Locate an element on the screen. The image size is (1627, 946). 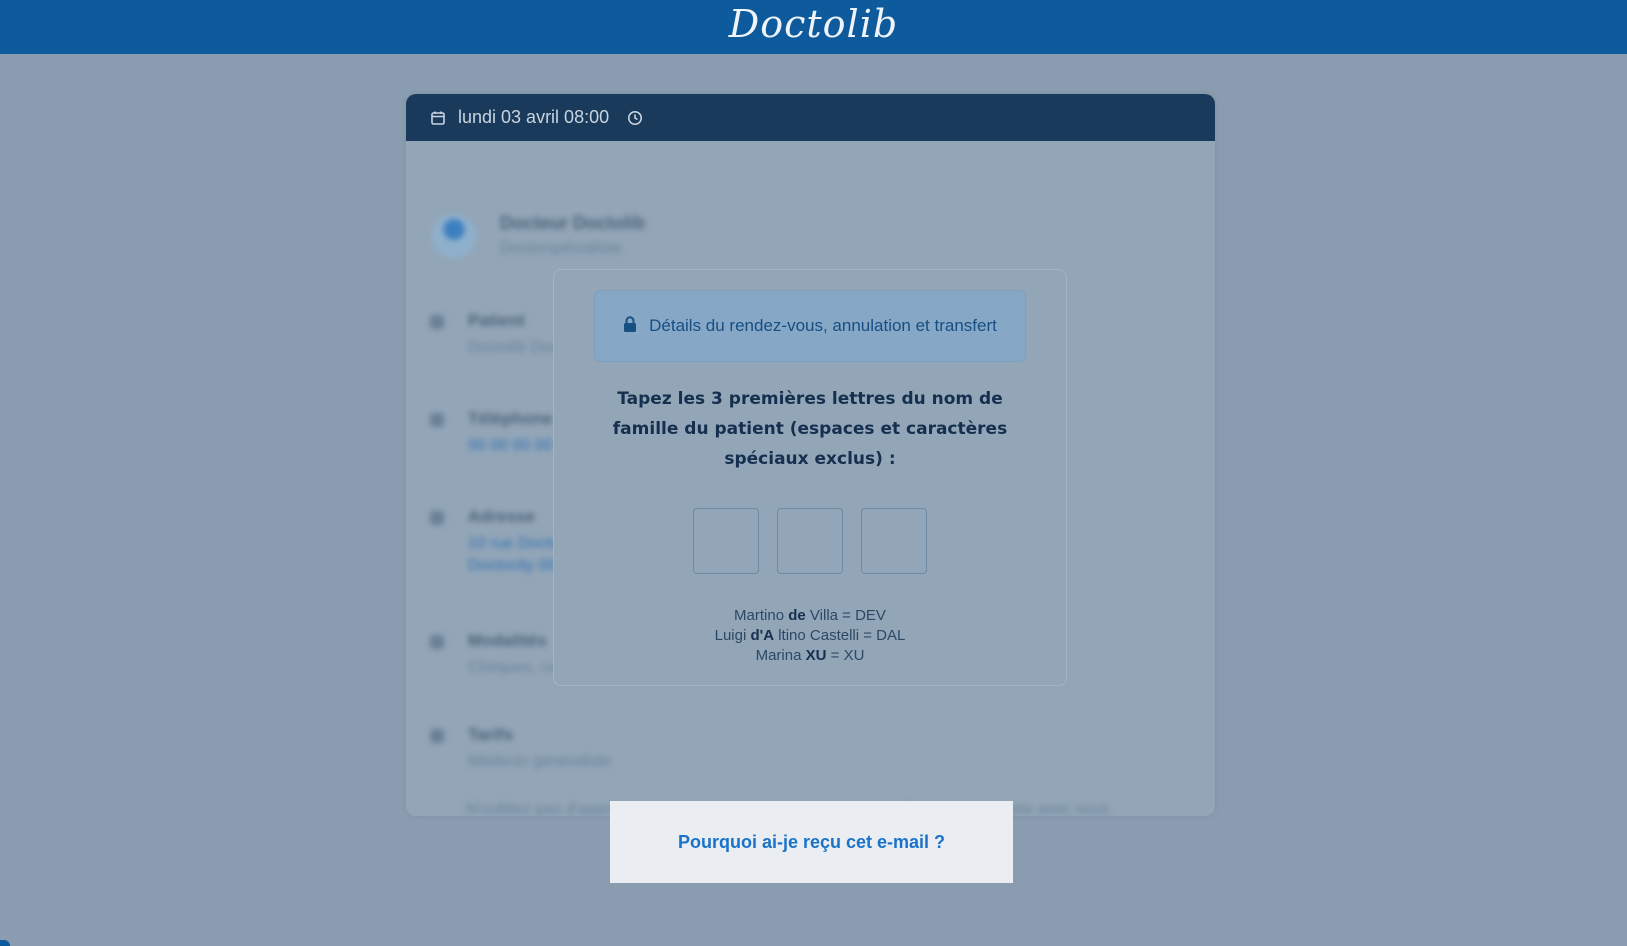
appointment-date-time: lundi 03 avril 08:00 is located at coordinates (534, 117).